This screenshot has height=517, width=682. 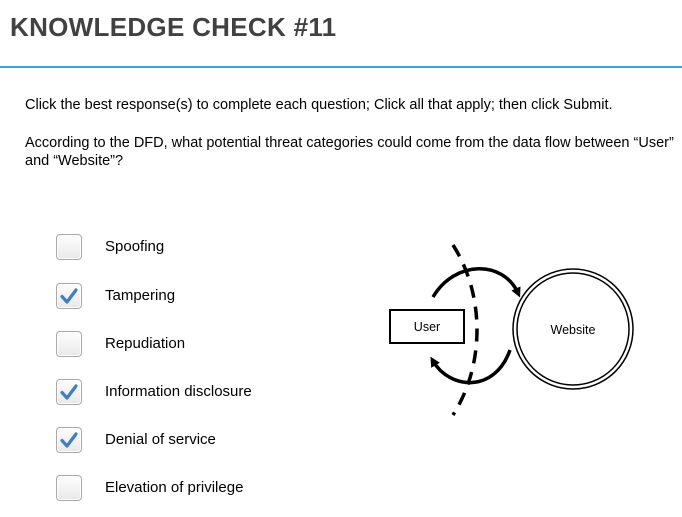 What do you see at coordinates (140, 295) in the screenshot?
I see `option-label: Tampering` at bounding box center [140, 295].